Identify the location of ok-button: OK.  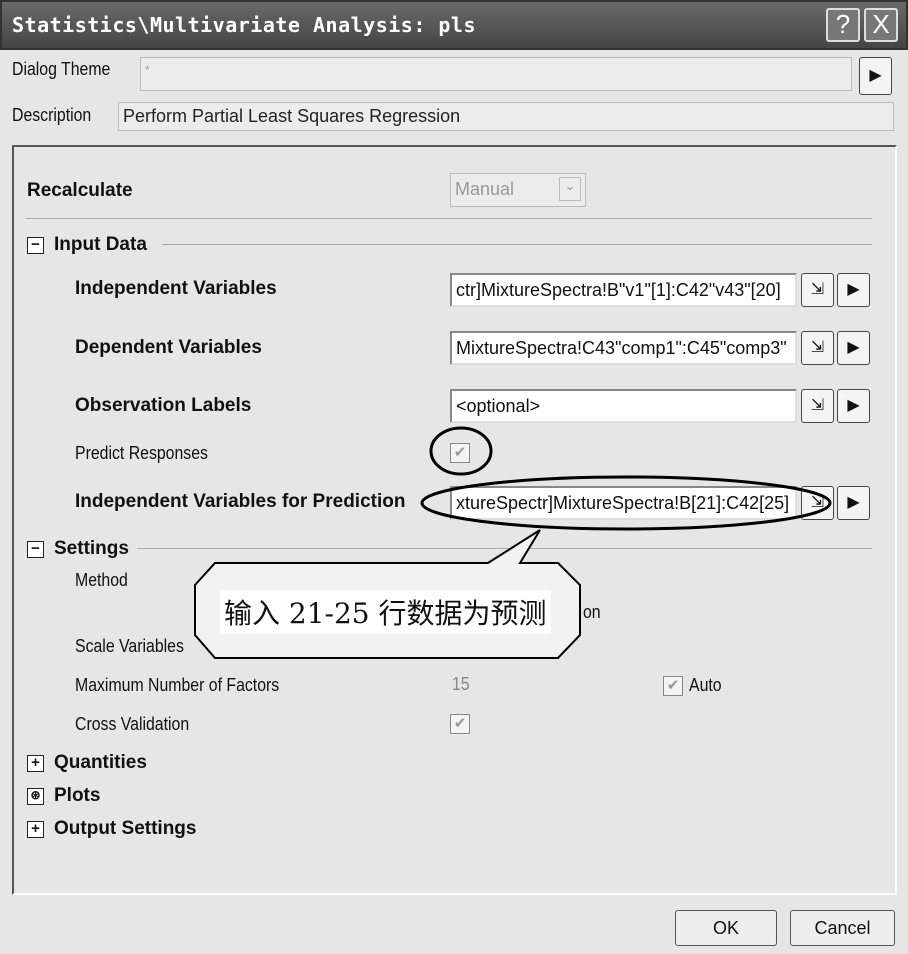
(726, 928).